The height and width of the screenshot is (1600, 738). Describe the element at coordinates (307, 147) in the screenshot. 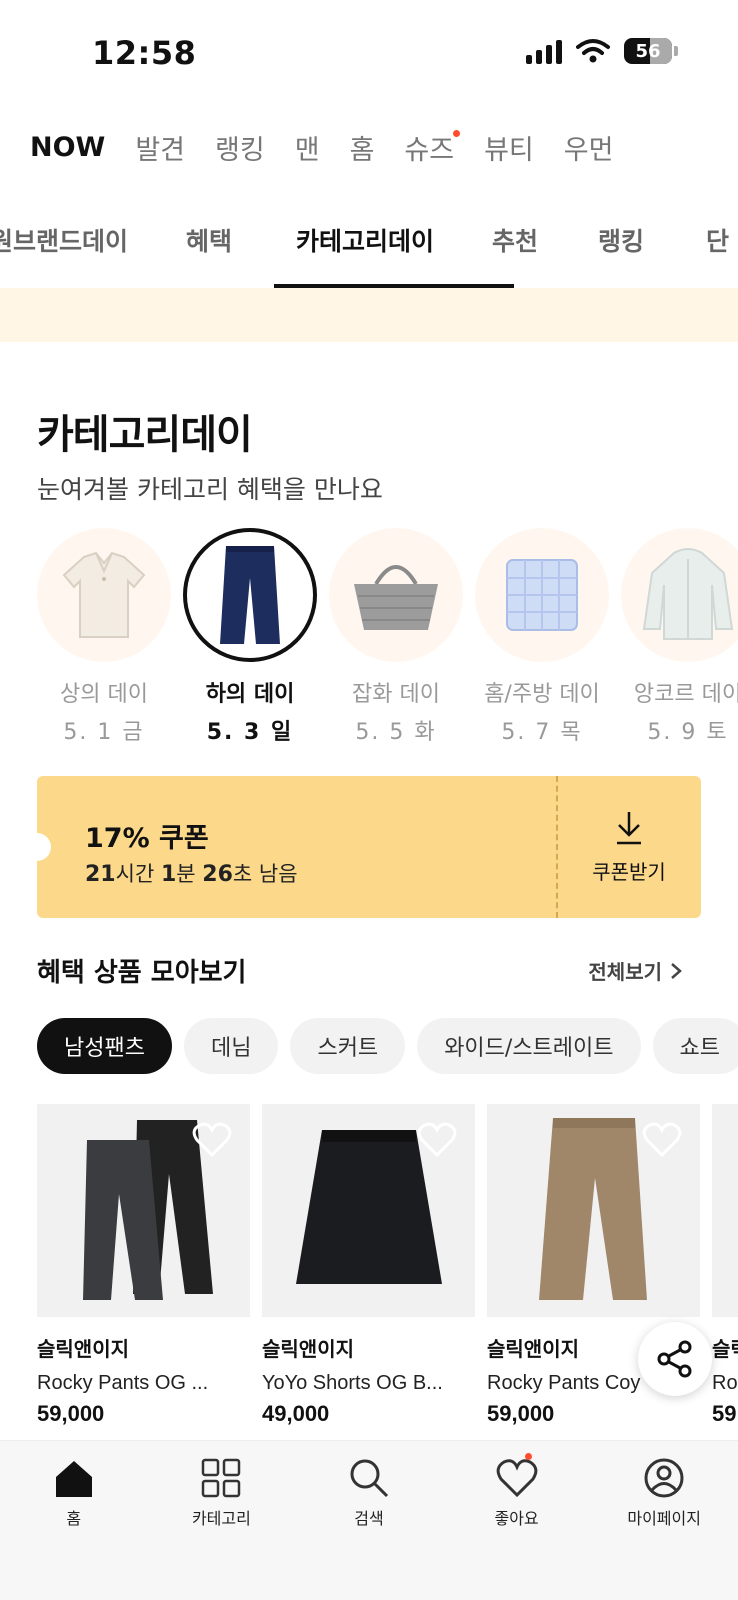

I see `tab-men: 맨` at that location.